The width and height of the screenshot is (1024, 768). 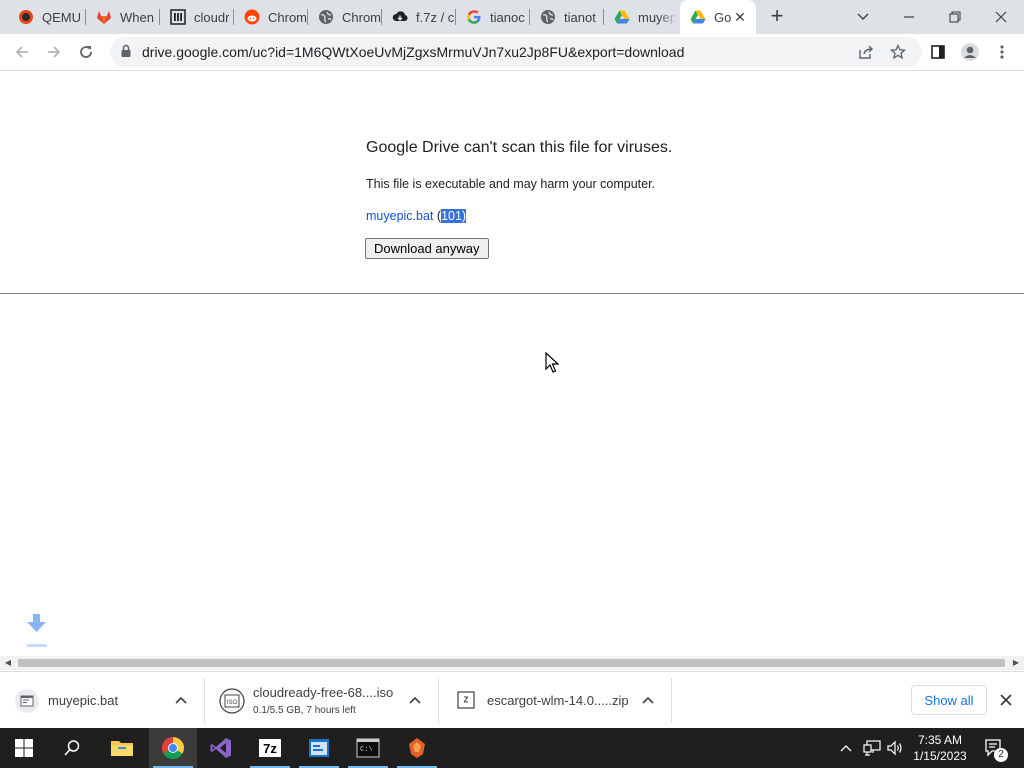 I want to click on tab-cloudready: cloudr, so click(x=197, y=17).